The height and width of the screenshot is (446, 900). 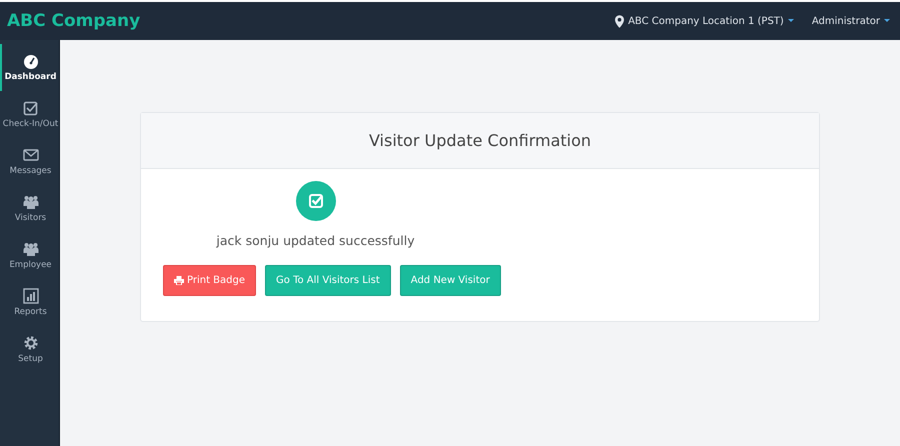 What do you see at coordinates (30, 343) in the screenshot?
I see `gear-icon` at bounding box center [30, 343].